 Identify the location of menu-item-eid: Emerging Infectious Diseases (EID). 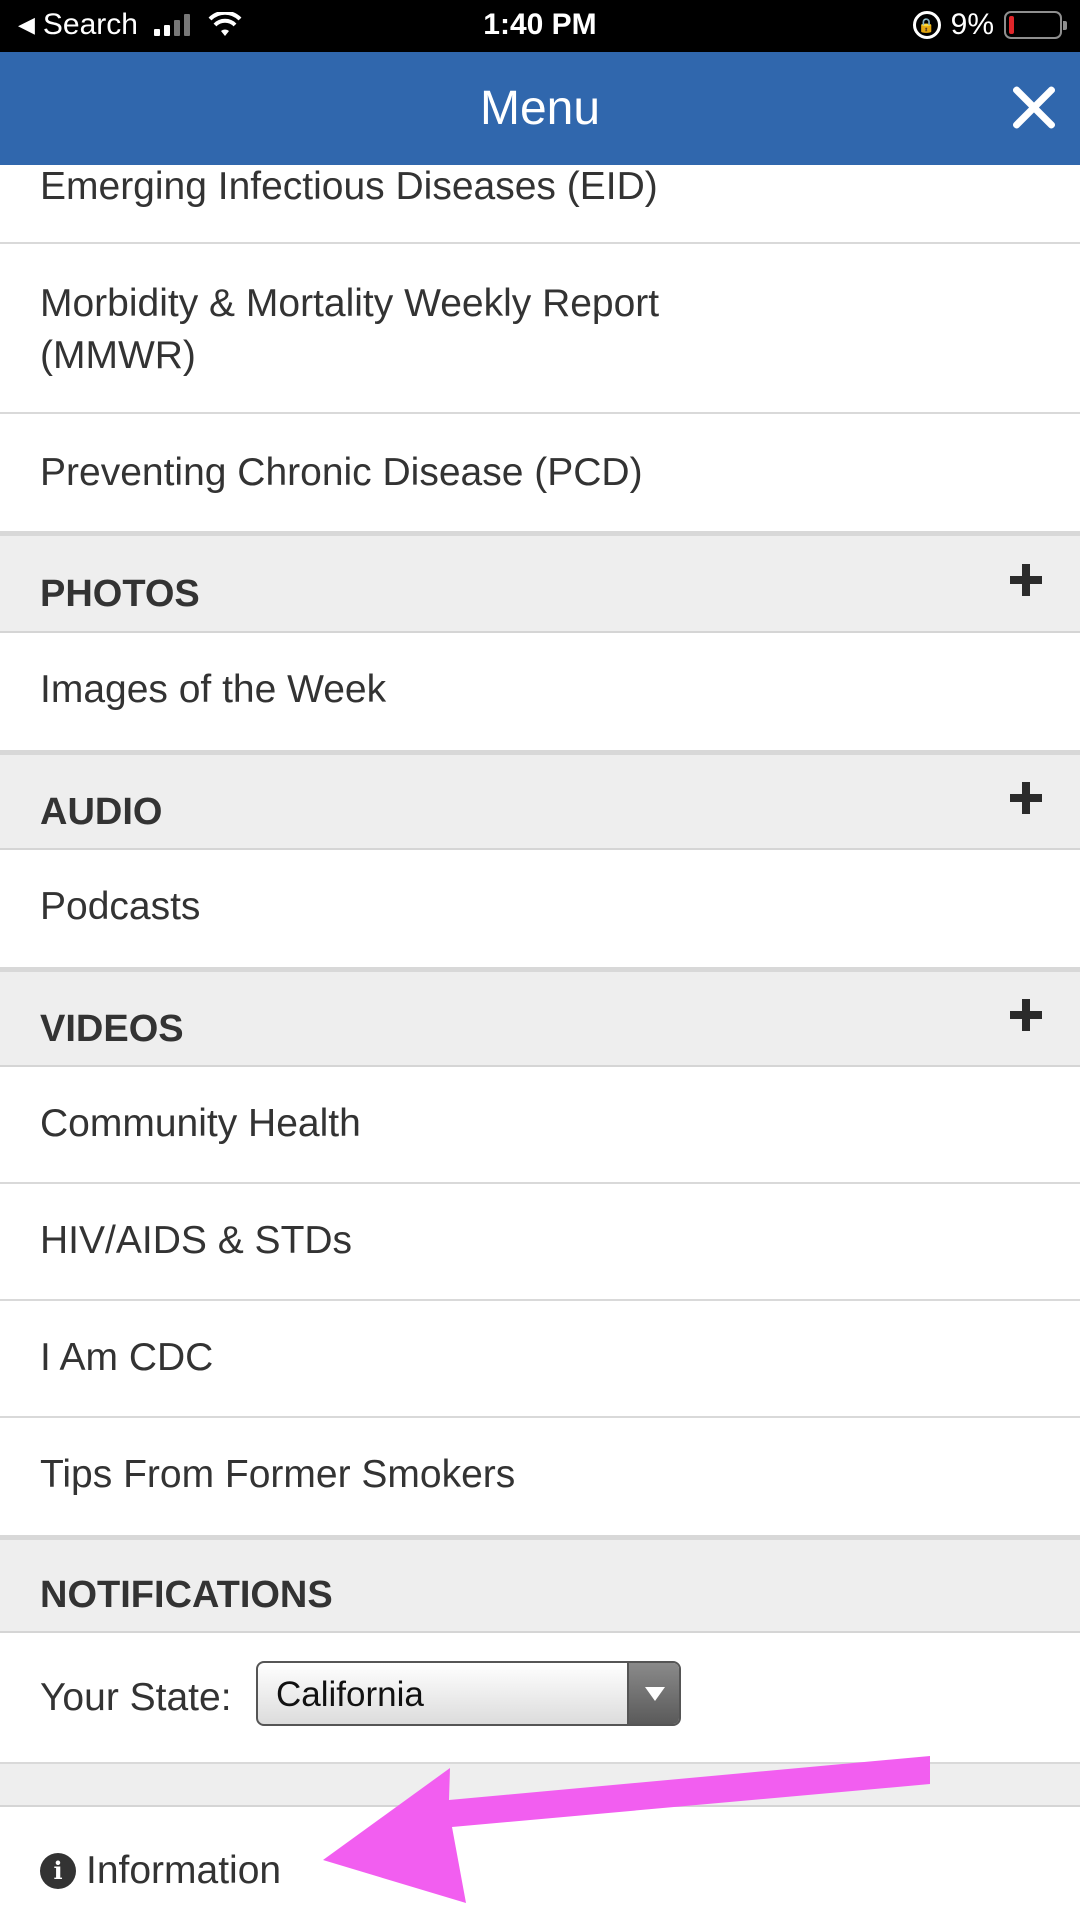
(540, 204).